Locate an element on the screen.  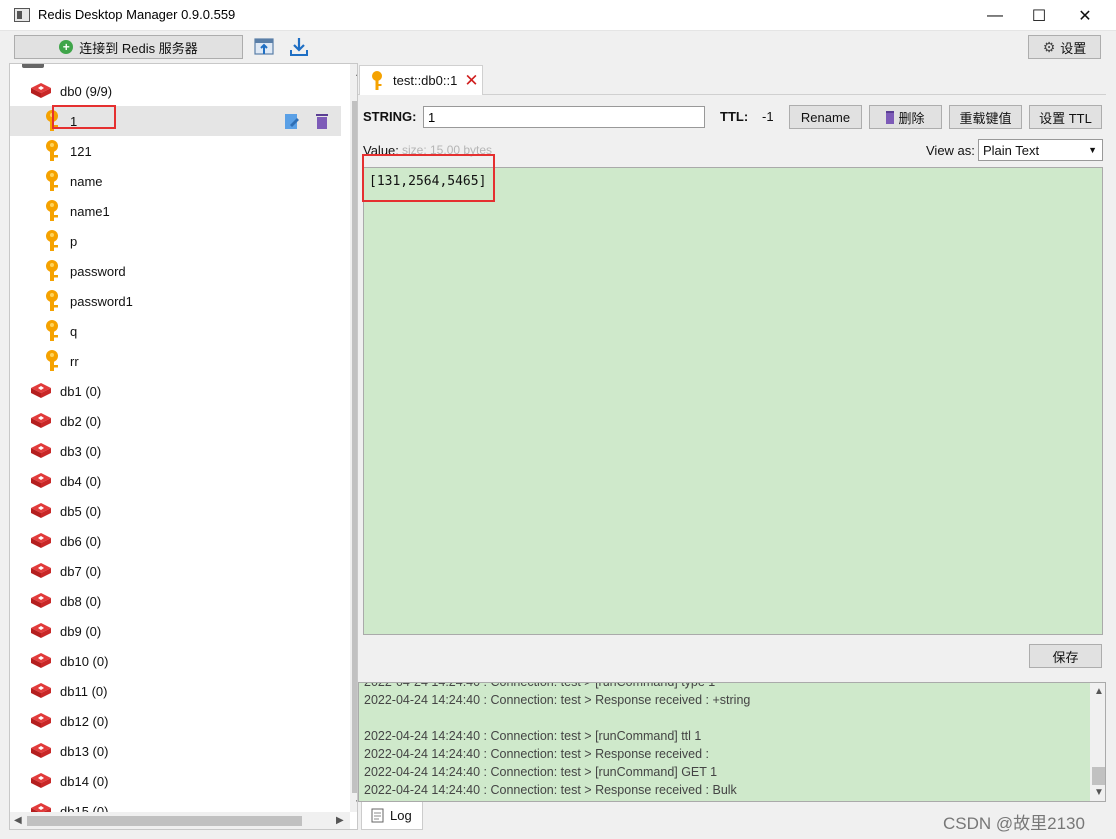
tree-db-row: db8 (0) is located at coordinates (175, 601).